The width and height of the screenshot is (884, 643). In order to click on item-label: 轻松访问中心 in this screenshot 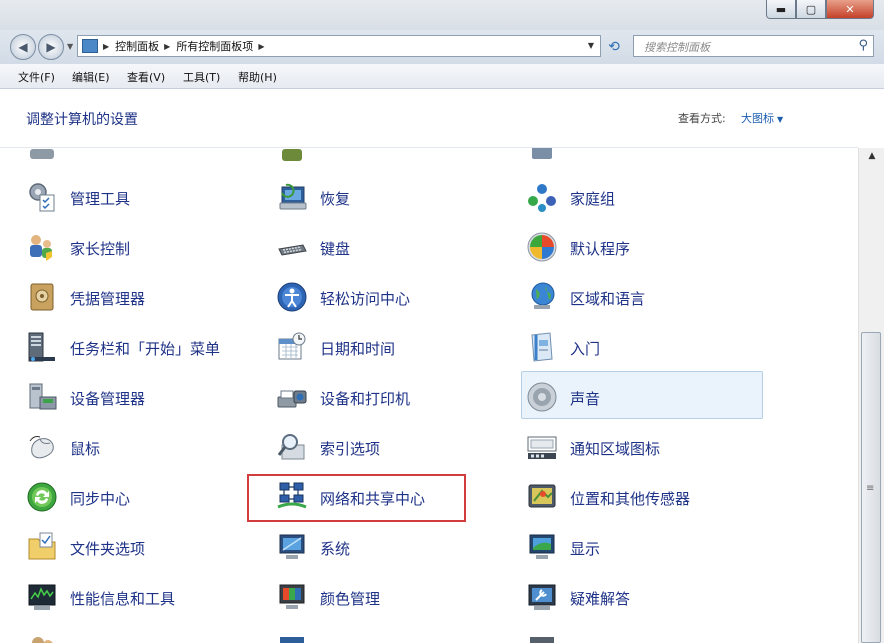, I will do `click(365, 299)`.